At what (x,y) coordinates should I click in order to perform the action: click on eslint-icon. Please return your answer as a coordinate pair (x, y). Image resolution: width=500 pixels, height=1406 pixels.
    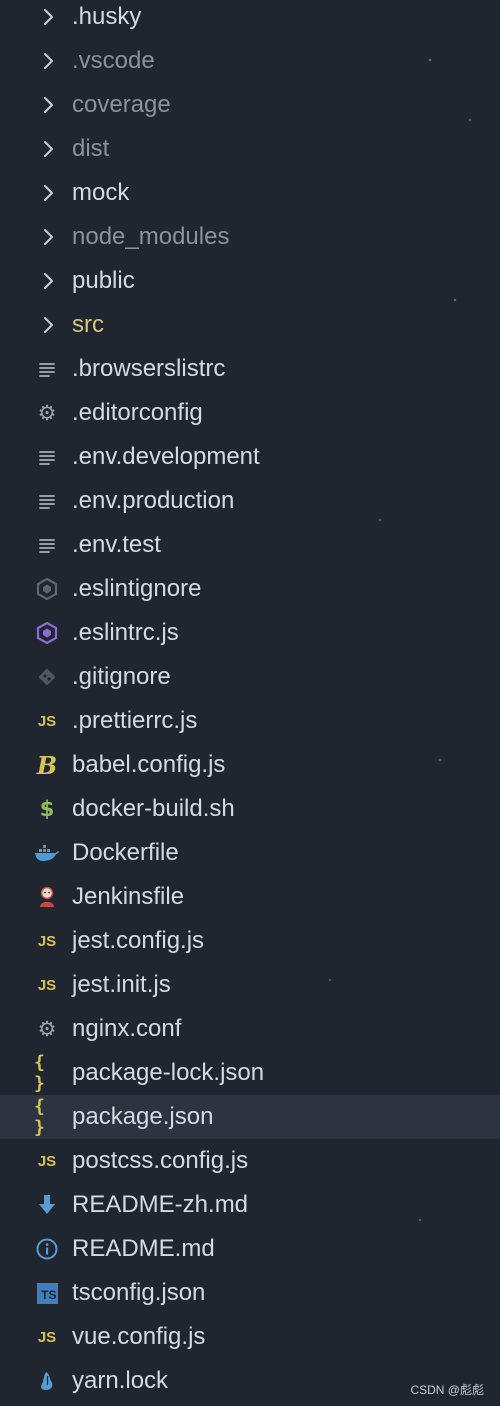
    Looking at the image, I should click on (47, 633).